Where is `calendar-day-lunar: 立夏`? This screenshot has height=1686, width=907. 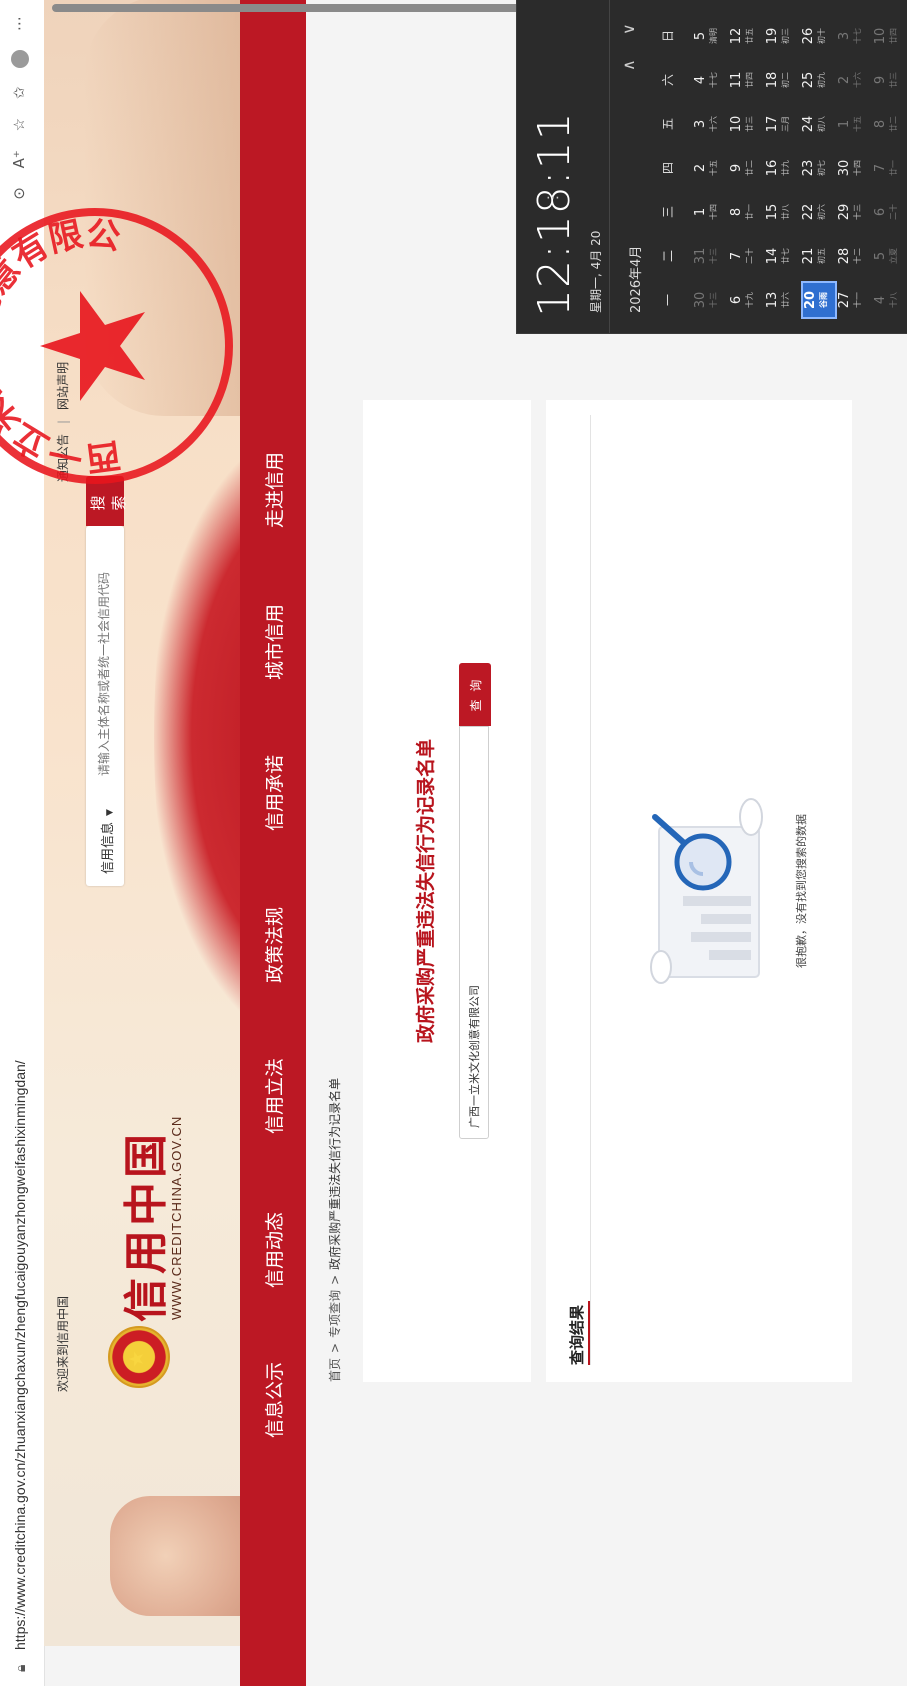 calendar-day-lunar: 立夏 is located at coordinates (893, 256).